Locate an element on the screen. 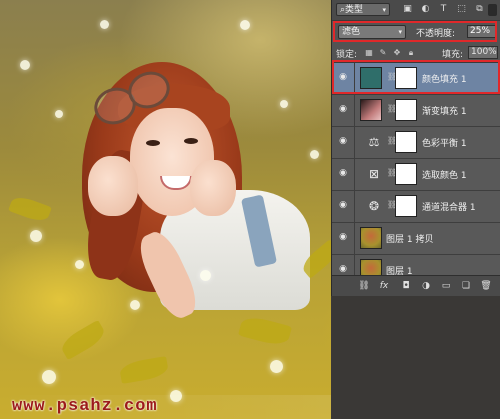  balance-scale-icon: ⚖ is located at coordinates (374, 142).